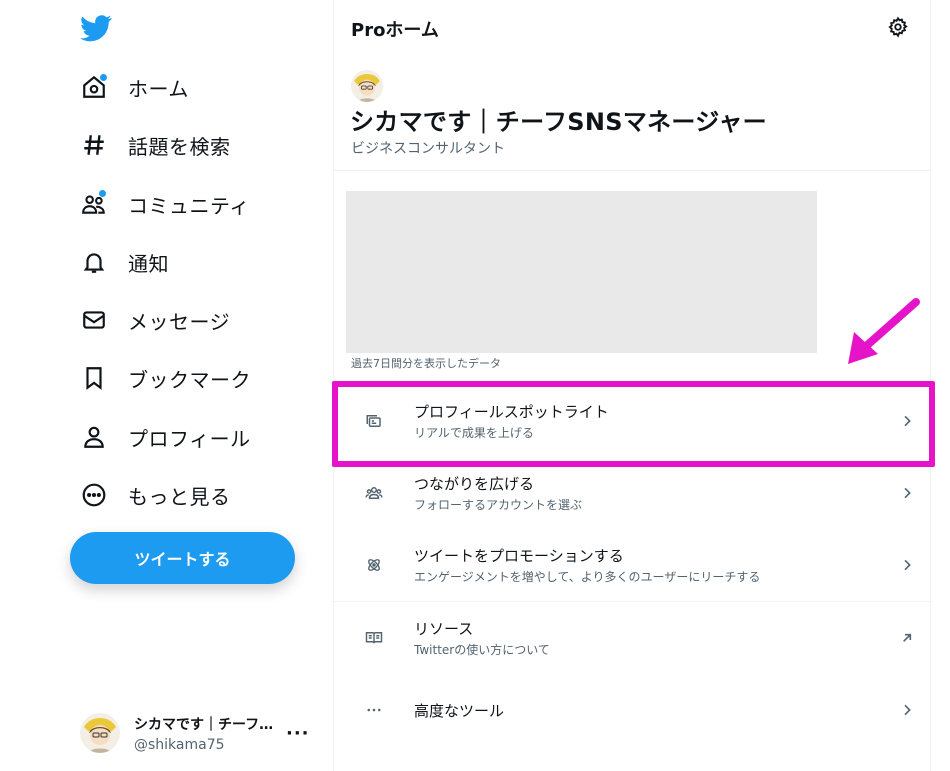 This screenshot has width=950, height=771. I want to click on row-title: ツイートをプロモーションする, so click(519, 556).